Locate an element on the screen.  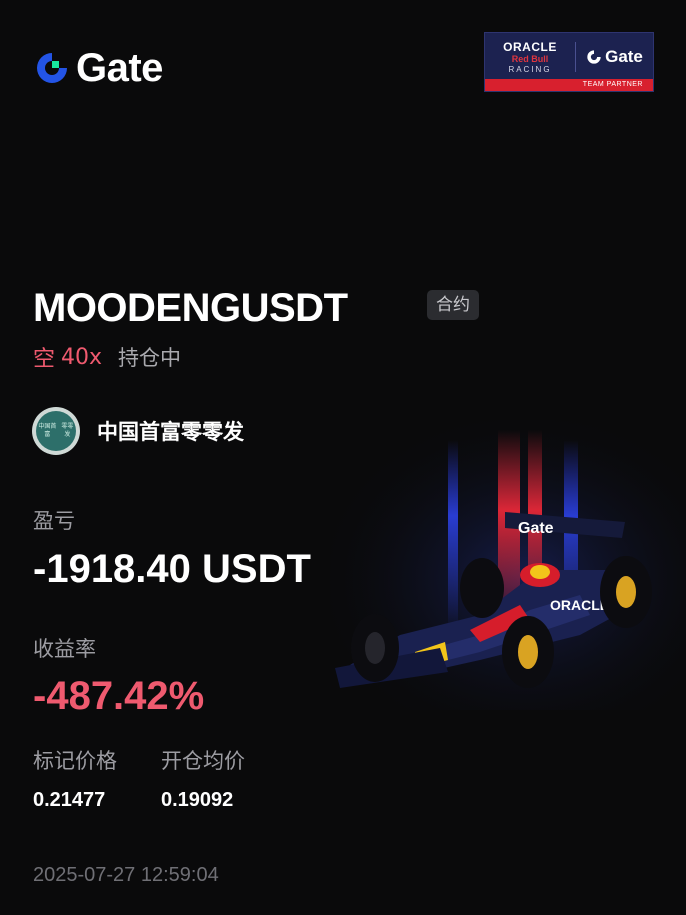
oracle-text: ORACLE is located at coordinates (530, 46).